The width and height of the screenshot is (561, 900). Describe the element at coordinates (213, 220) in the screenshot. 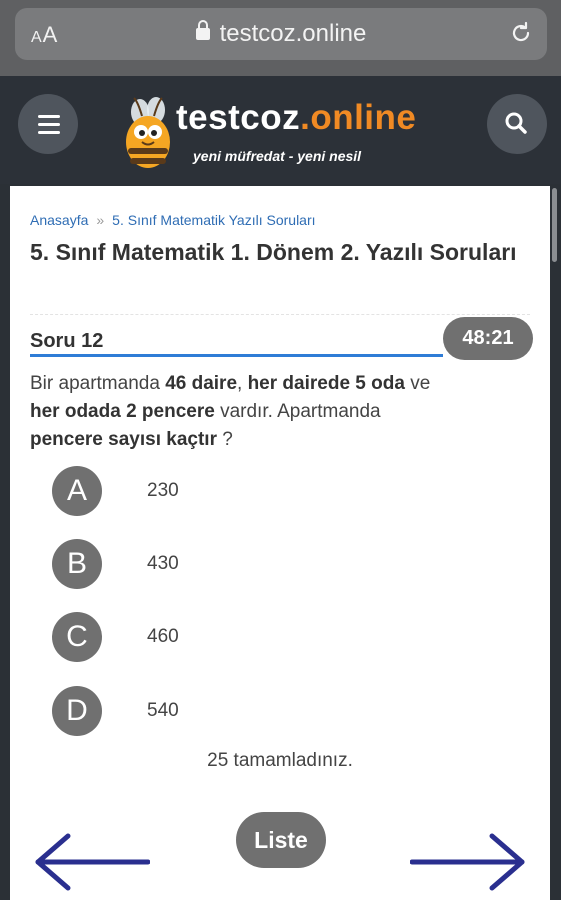

I see `breadcrumb-current-link: 5. Sınıf Matematik Yazılı Soruları` at that location.